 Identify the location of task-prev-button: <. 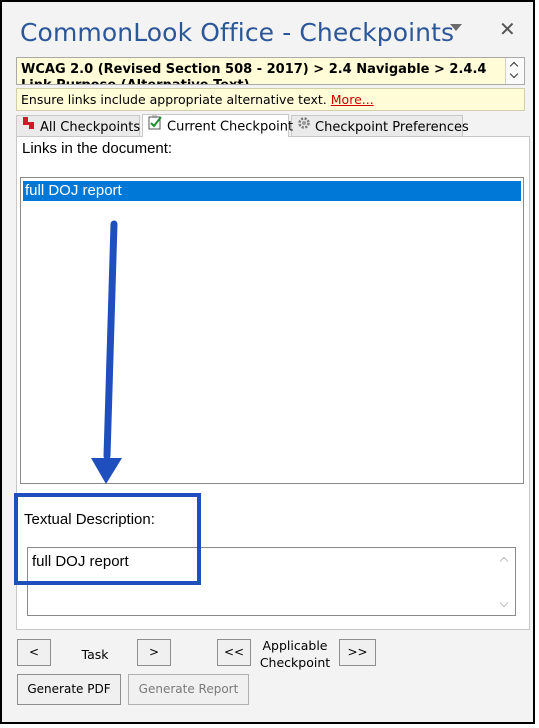
(34, 652).